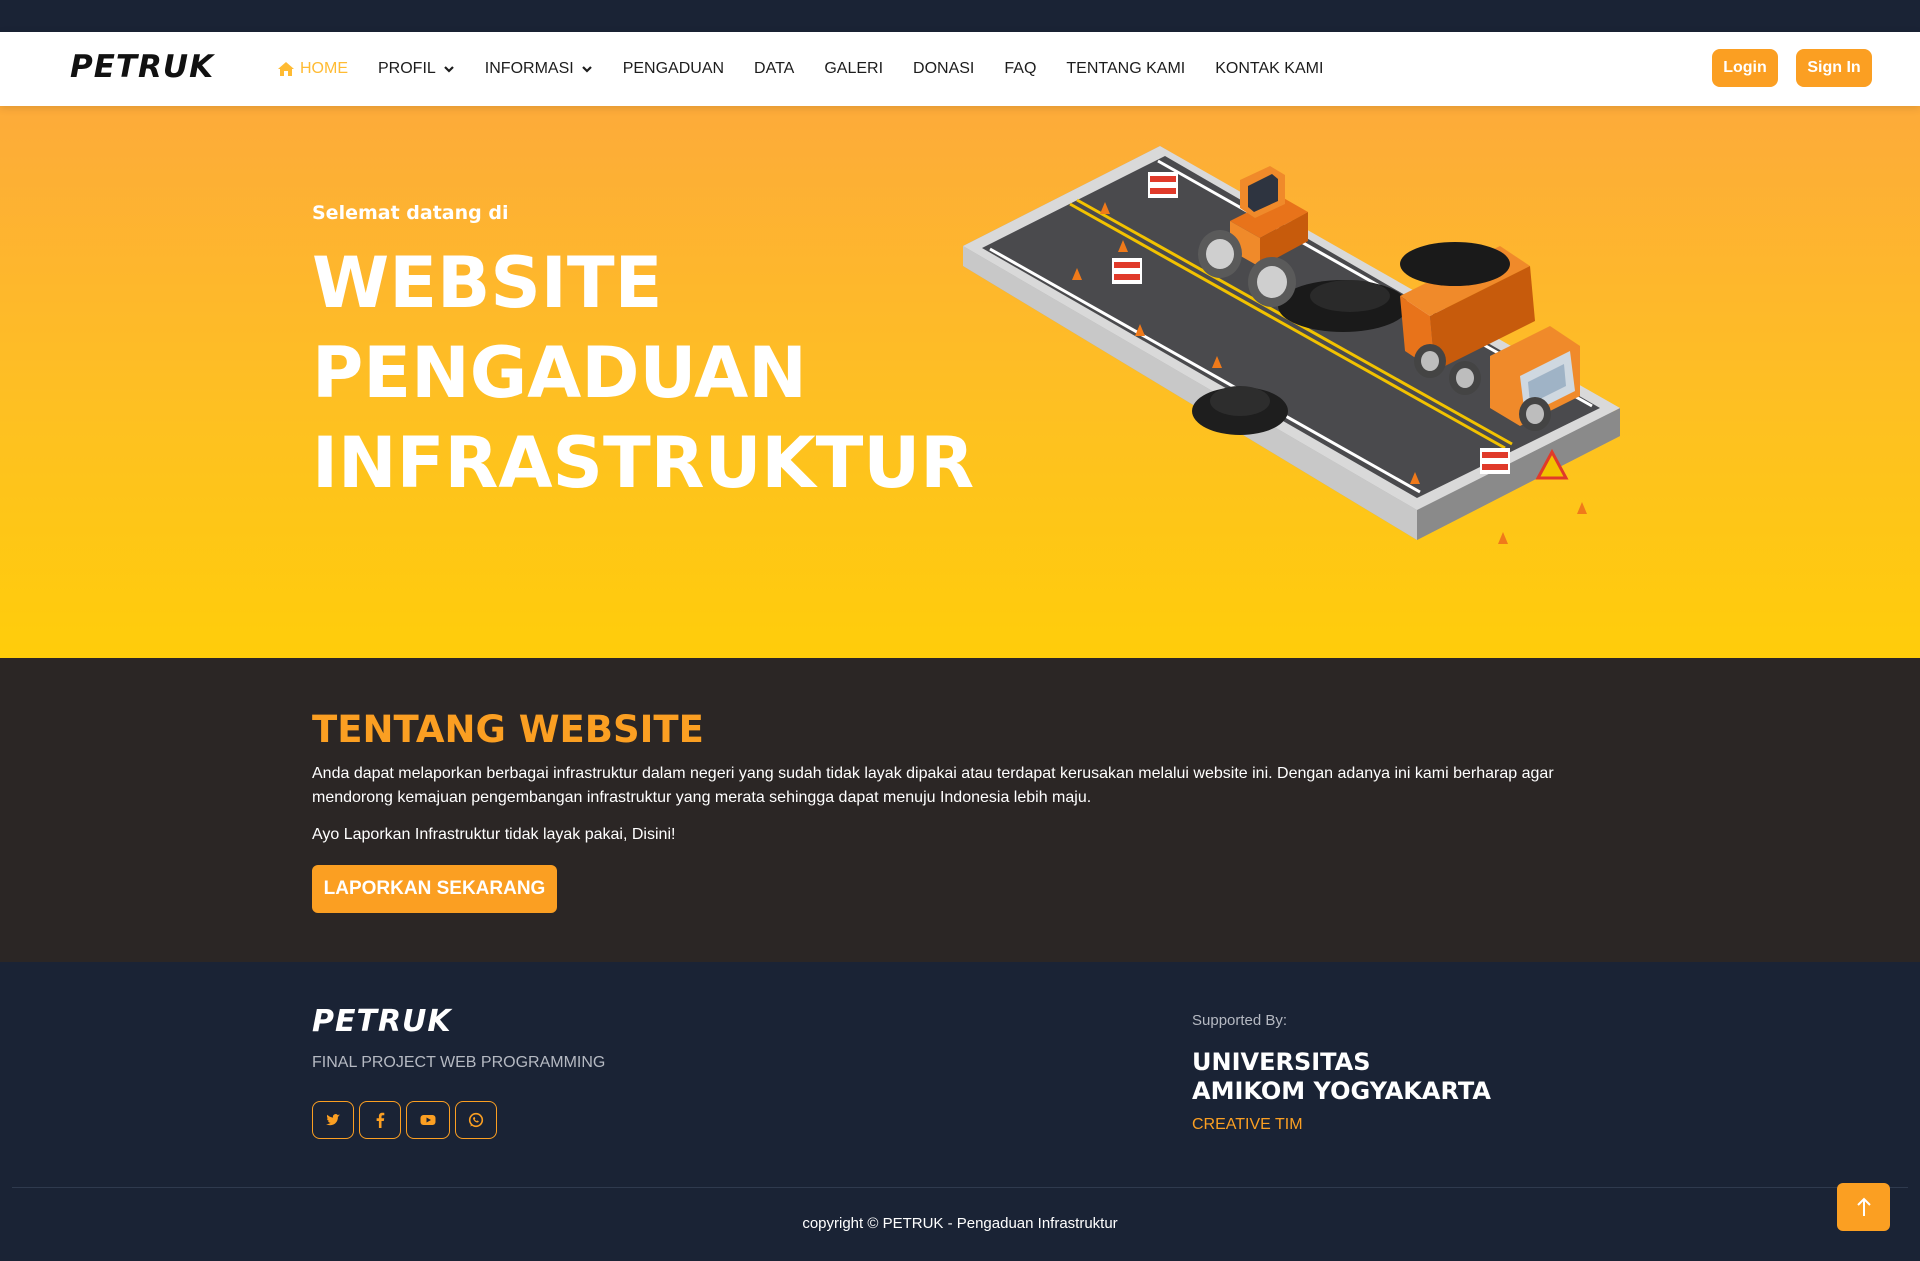  I want to click on nav-item-kontak-kami: KONTAK KAMI, so click(1269, 69).